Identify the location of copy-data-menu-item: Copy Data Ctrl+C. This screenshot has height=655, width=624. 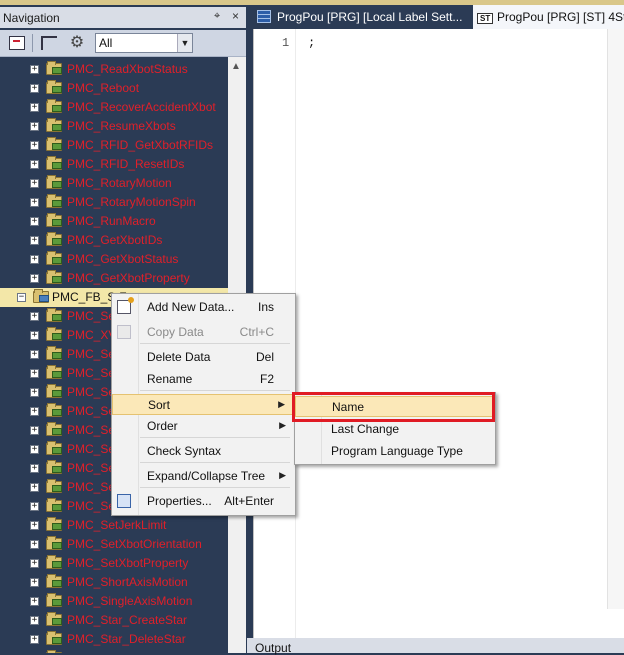
(203, 332).